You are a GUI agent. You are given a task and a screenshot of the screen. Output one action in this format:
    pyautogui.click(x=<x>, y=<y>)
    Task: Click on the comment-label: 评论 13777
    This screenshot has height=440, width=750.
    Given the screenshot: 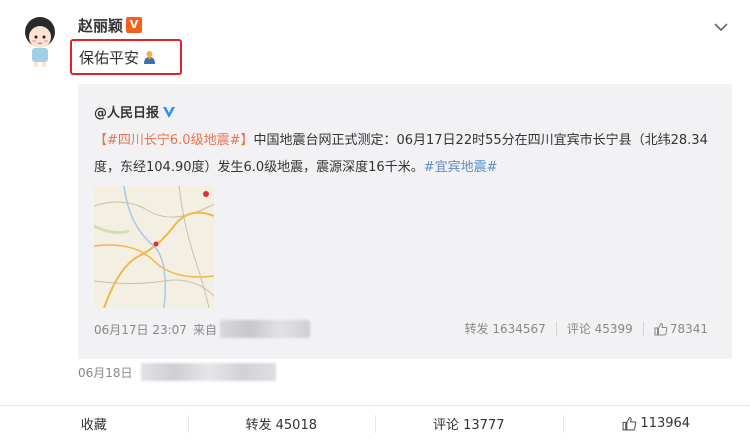 What is the action you would take?
    pyautogui.click(x=469, y=425)
    